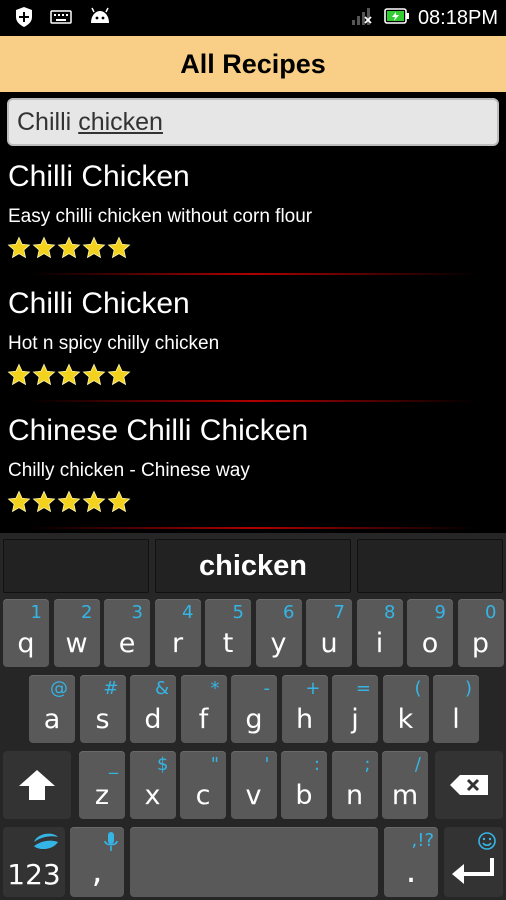 This screenshot has width=506, height=900. Describe the element at coordinates (304, 709) in the screenshot. I see `key-h: + h` at that location.